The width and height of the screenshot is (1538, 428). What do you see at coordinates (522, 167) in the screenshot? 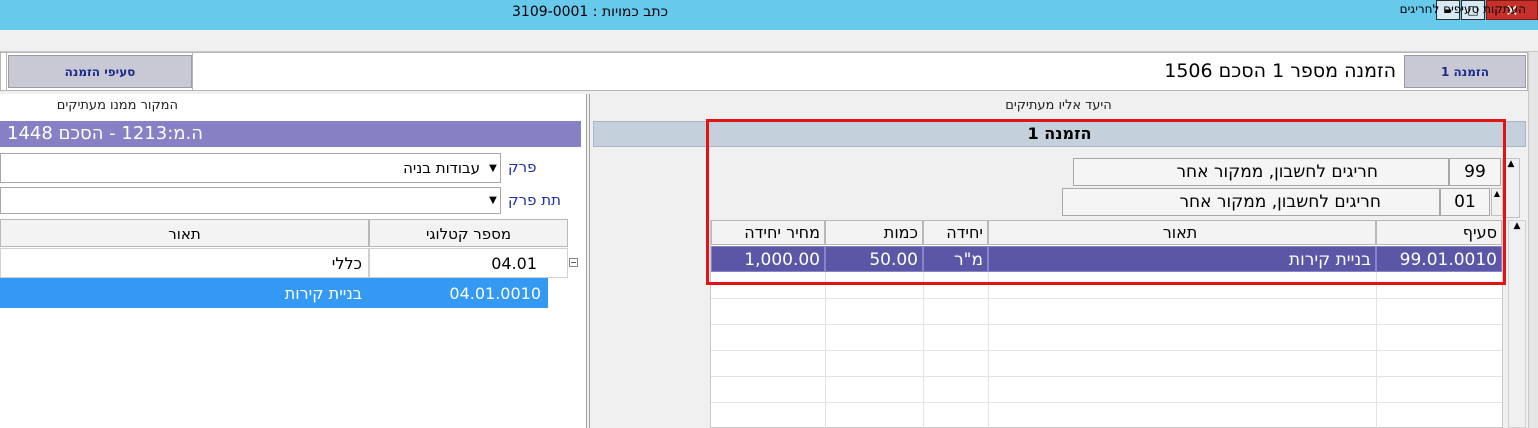
I see `perek-label: פרק` at bounding box center [522, 167].